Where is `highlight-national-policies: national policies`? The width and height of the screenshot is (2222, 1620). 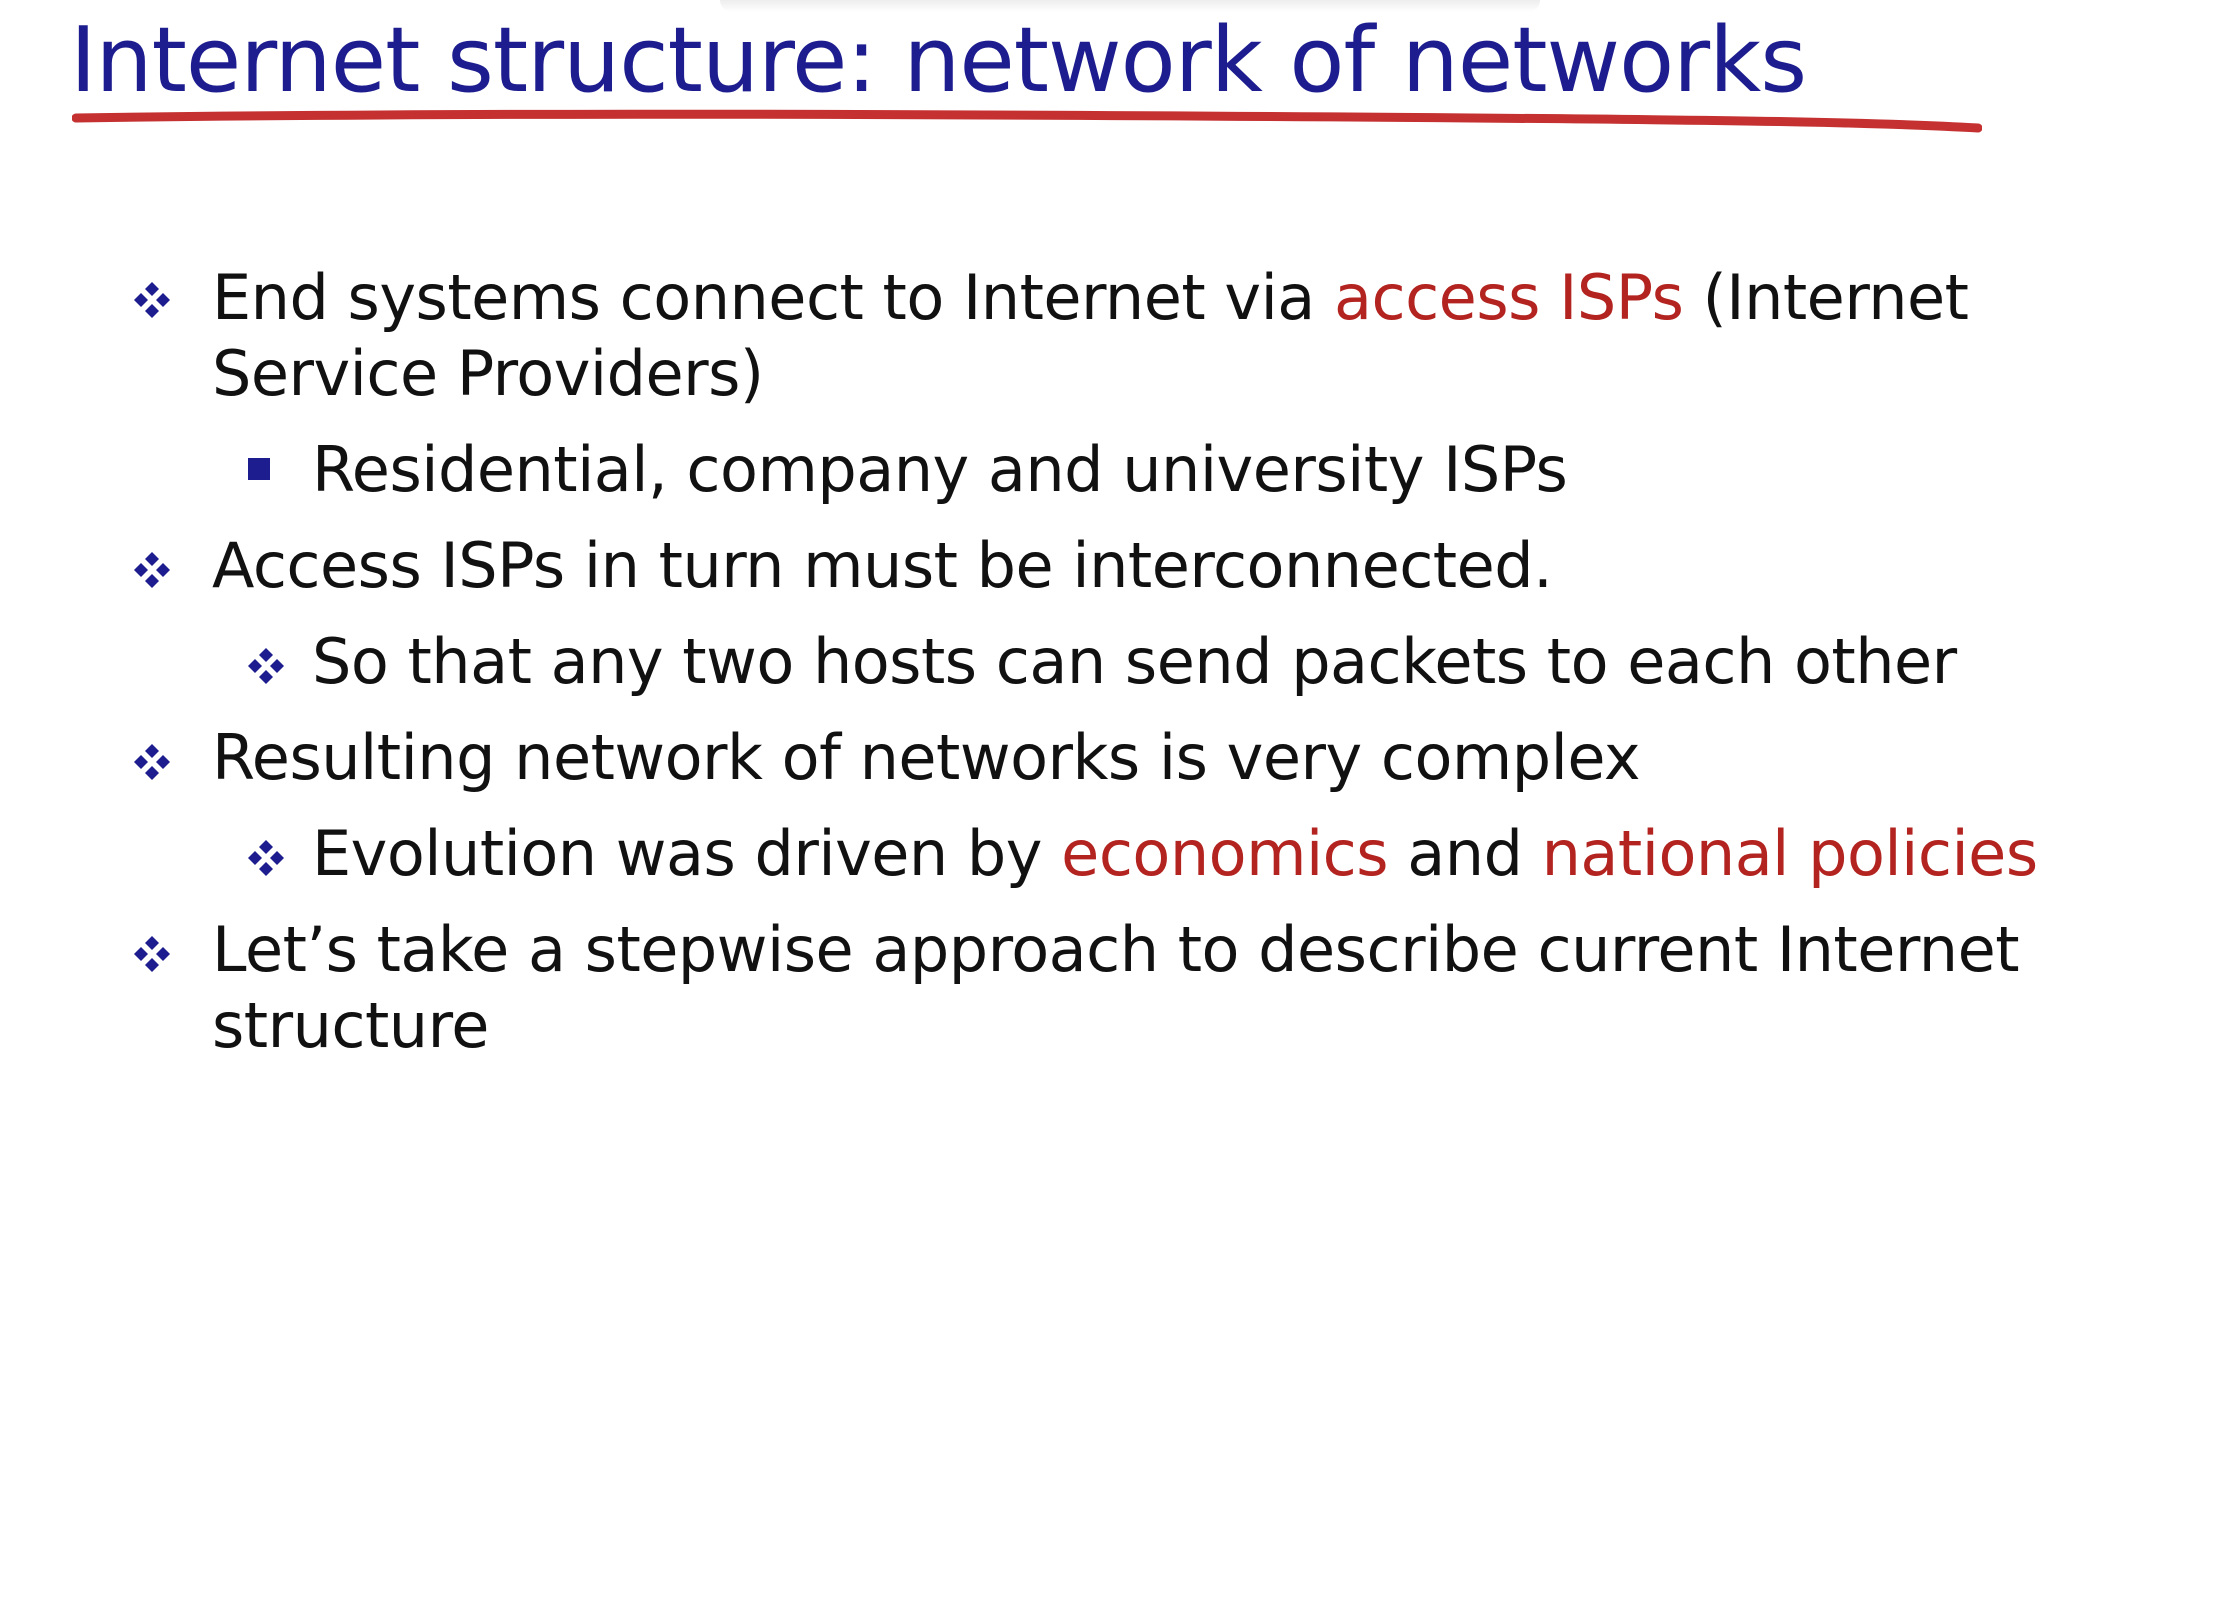 highlight-national-policies: national policies is located at coordinates (1789, 853).